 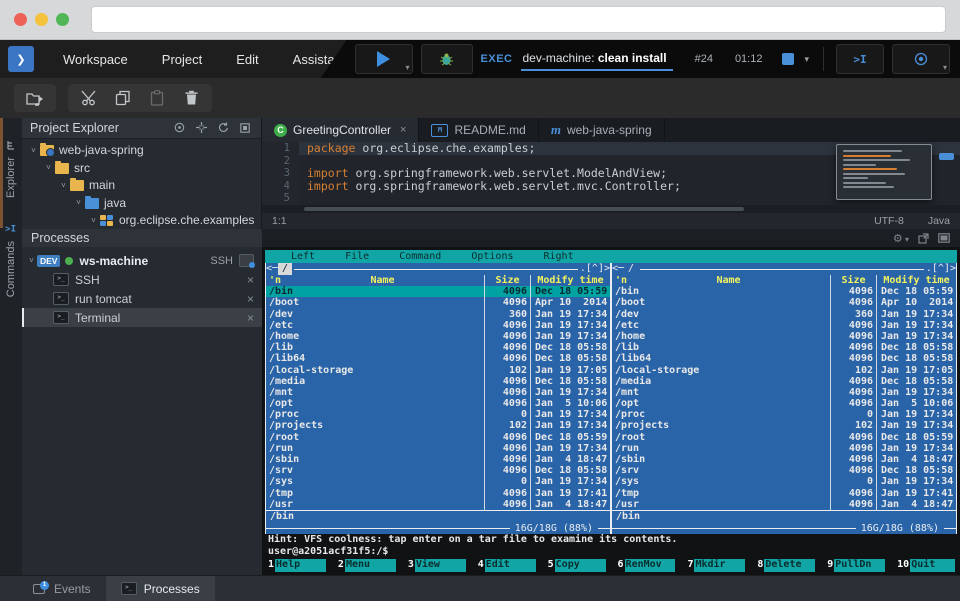 What do you see at coordinates (492, 256) in the screenshot?
I see `mc-menu-options: Options` at bounding box center [492, 256].